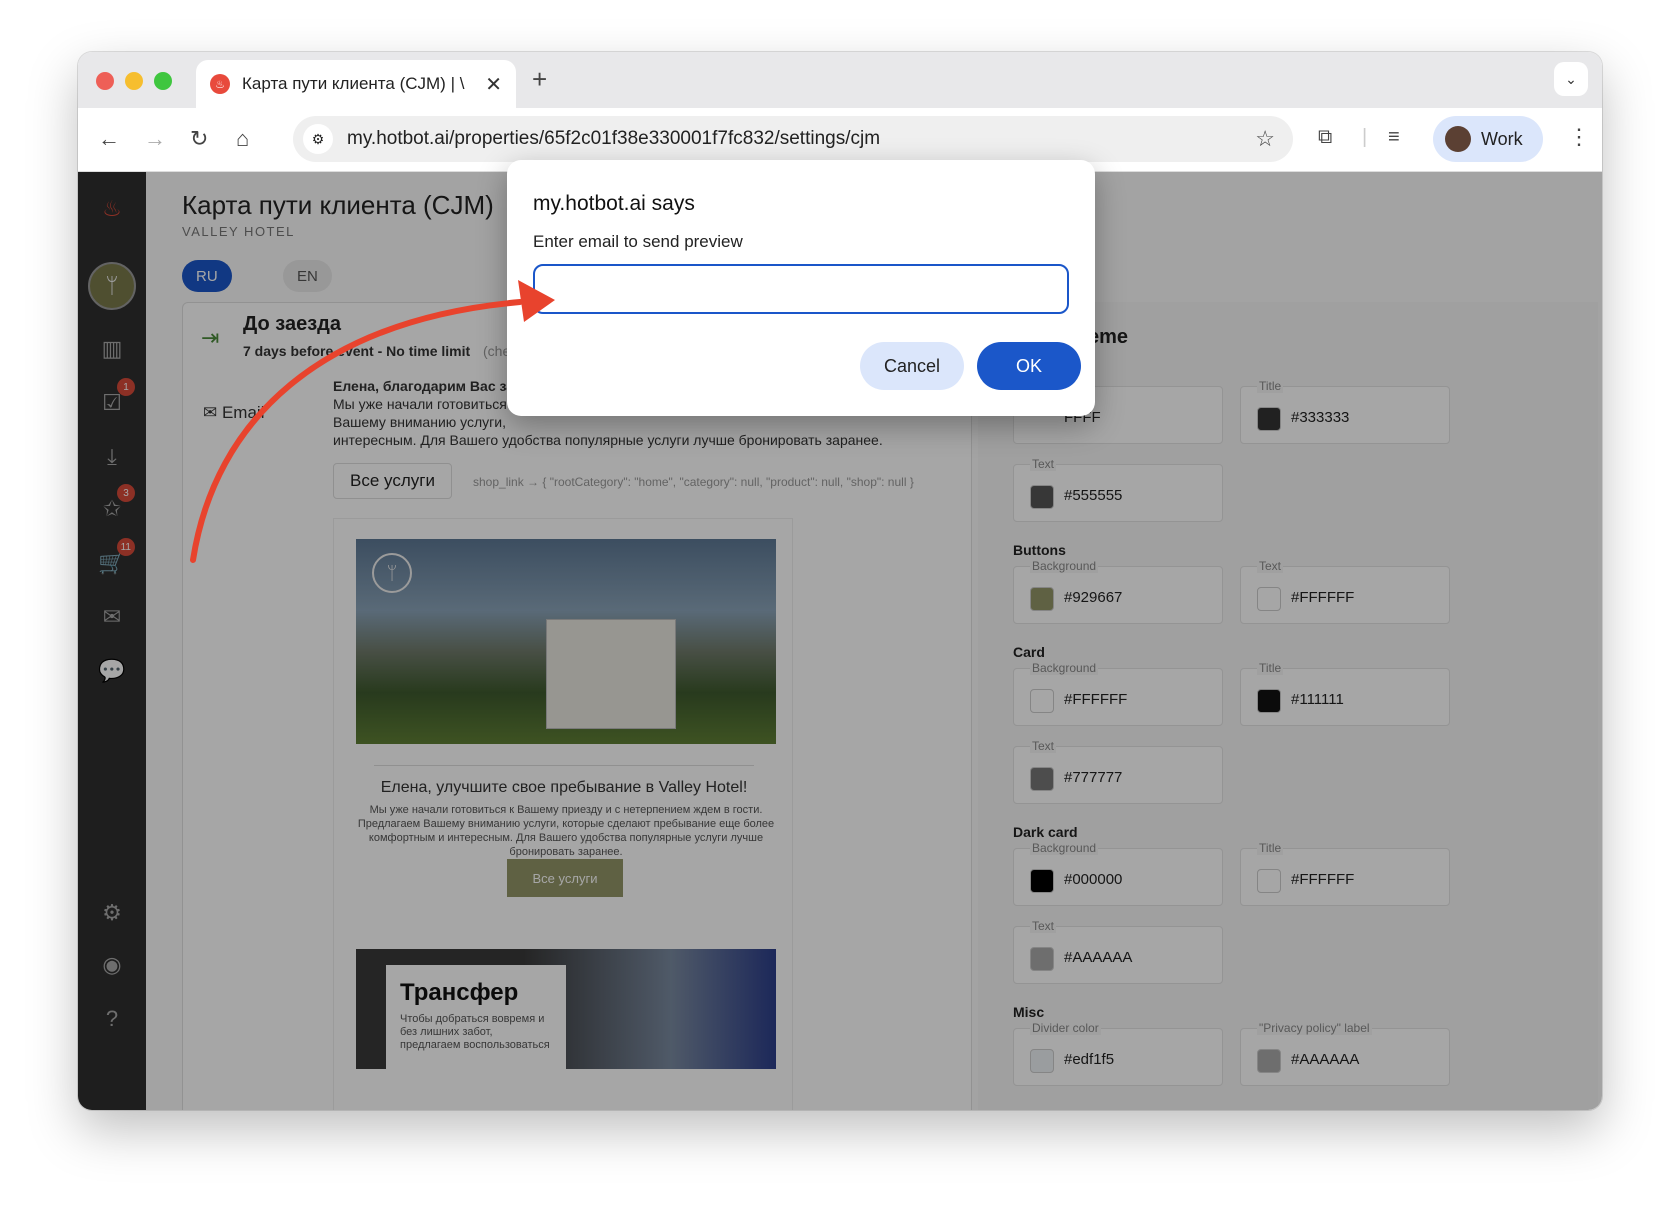  What do you see at coordinates (614, 203) in the screenshot?
I see `dialog-title: my.hotbot.ai says` at bounding box center [614, 203].